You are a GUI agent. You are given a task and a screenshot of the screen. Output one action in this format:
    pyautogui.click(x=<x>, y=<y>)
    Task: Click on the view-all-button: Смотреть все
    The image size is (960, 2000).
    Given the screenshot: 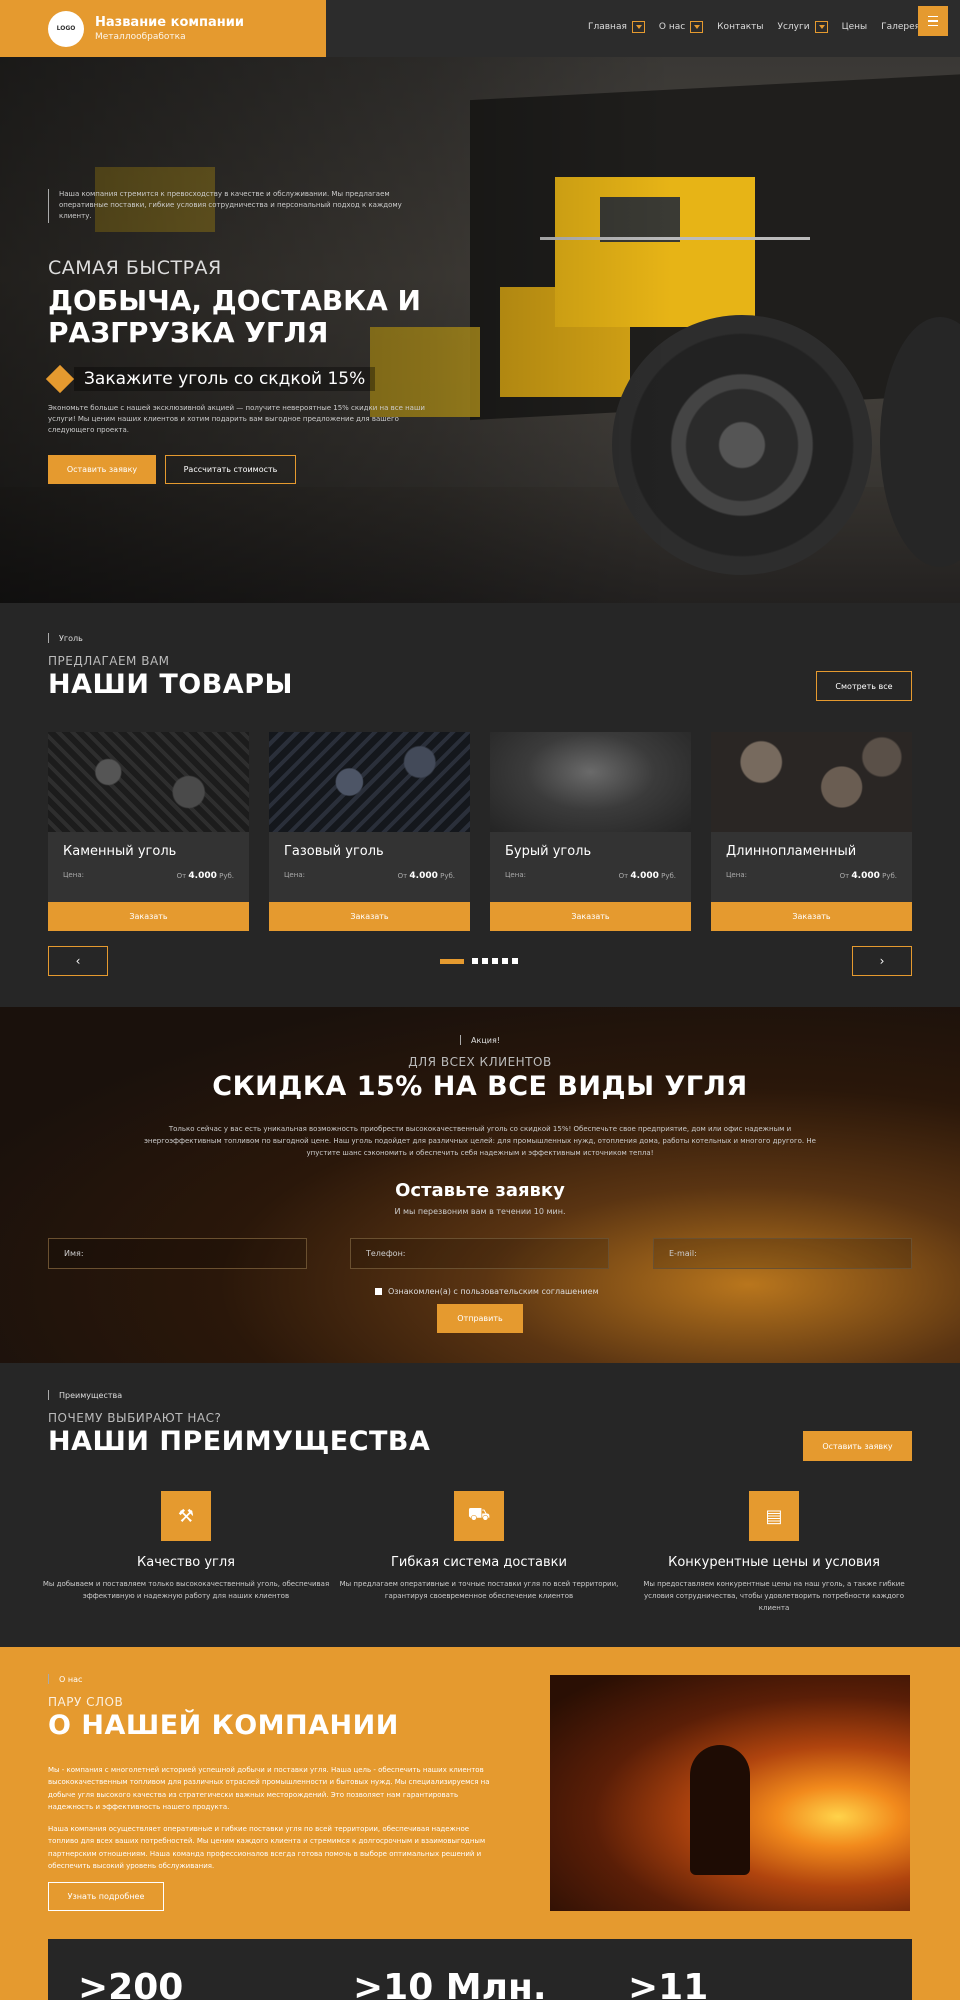 What is the action you would take?
    pyautogui.click(x=864, y=686)
    